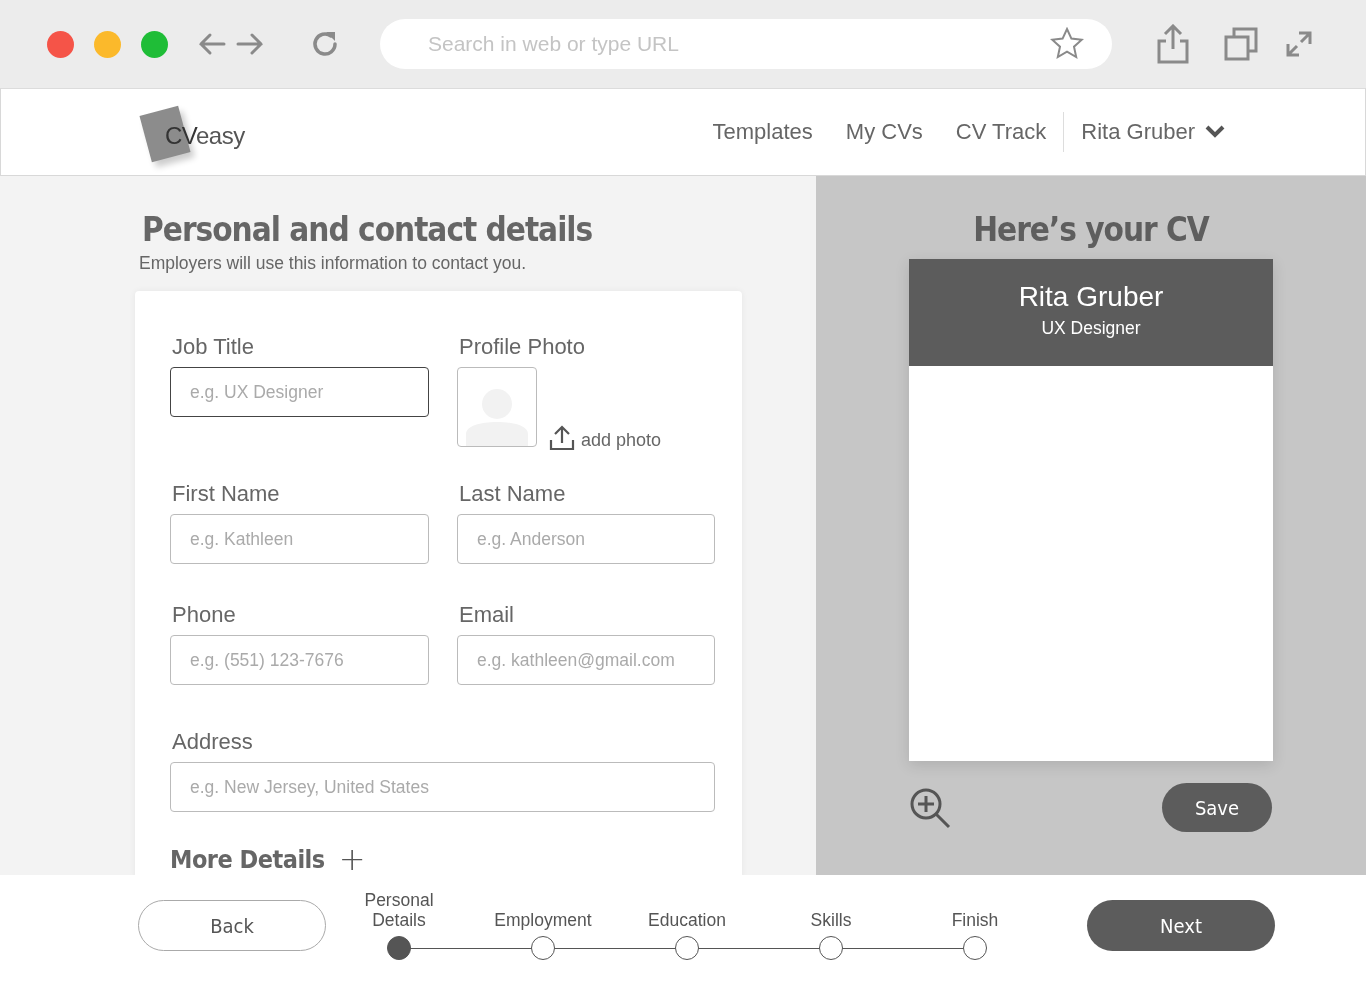 This screenshot has height=987, width=1366. What do you see at coordinates (1091, 230) in the screenshot?
I see `preview-title: Here’s your CV` at bounding box center [1091, 230].